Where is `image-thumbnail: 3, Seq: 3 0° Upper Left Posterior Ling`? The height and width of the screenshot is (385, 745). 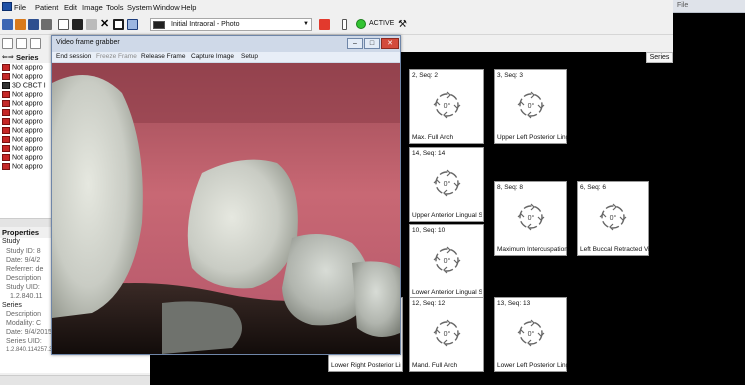 image-thumbnail: 3, Seq: 3 0° Upper Left Posterior Ling is located at coordinates (530, 106).